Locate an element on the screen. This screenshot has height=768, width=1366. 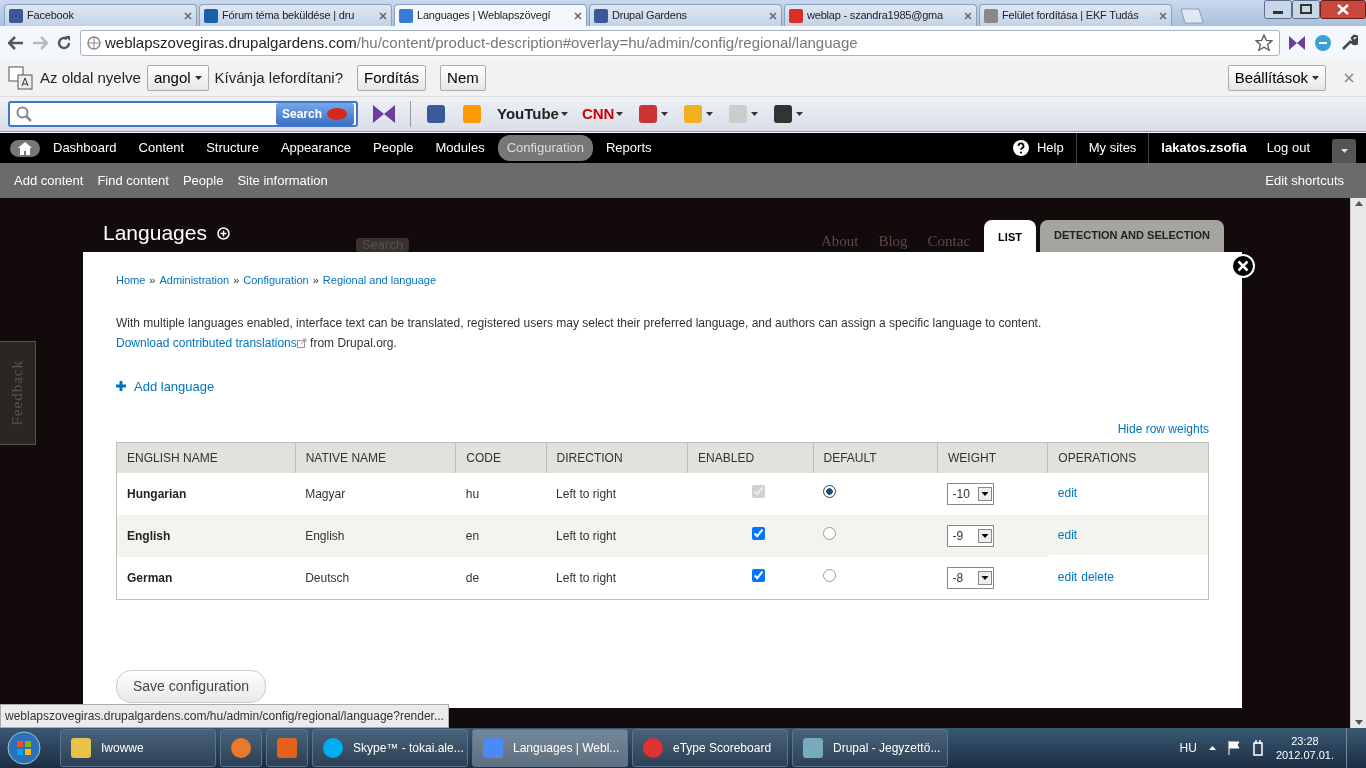
toolbar-button: CNN is located at coordinates (602, 114).